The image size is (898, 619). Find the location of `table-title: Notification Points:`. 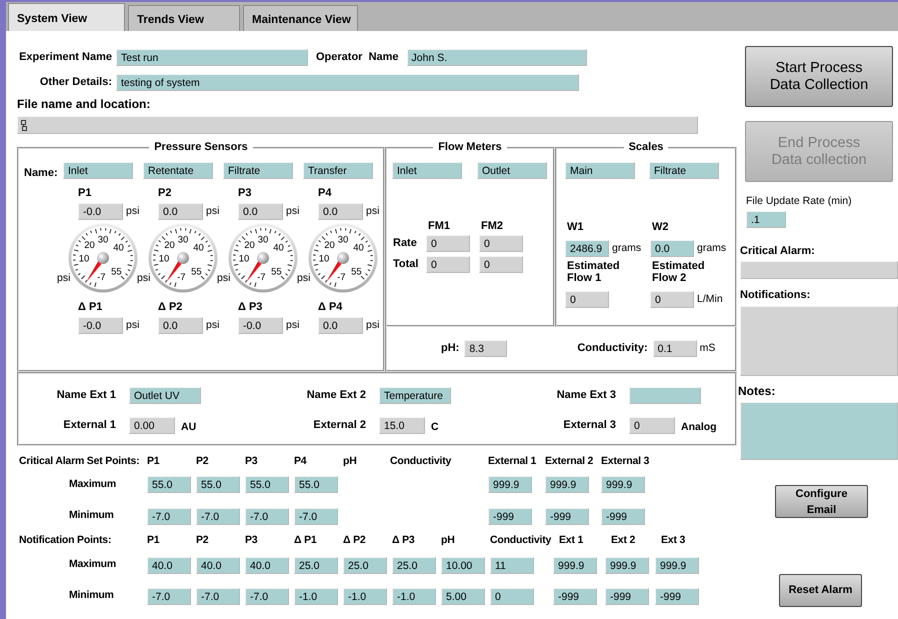

table-title: Notification Points: is located at coordinates (65, 540).